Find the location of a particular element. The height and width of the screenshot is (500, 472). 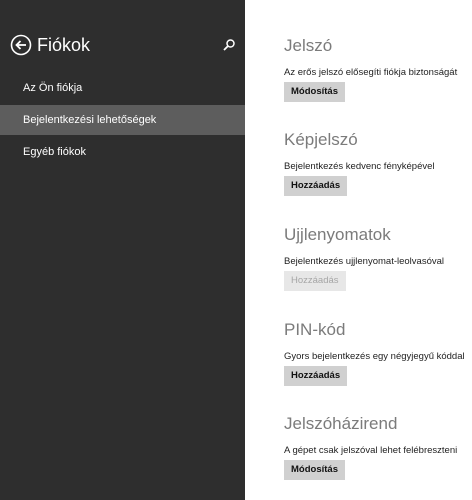

sidebar-item-label: Egyéb fiókok is located at coordinates (54, 152).